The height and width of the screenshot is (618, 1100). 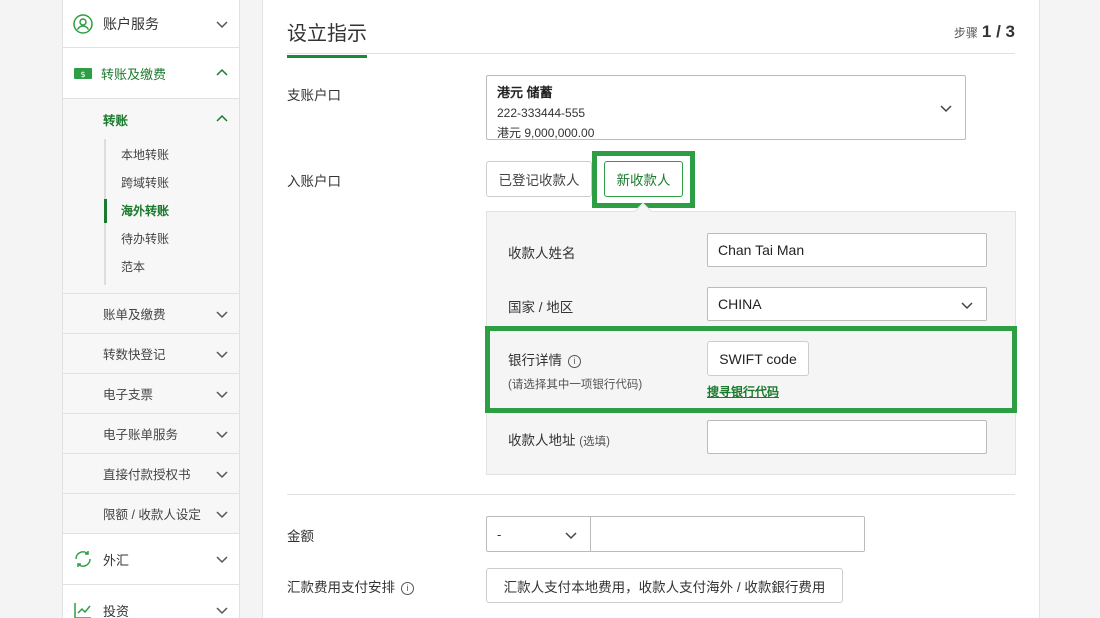 I want to click on page-header: 设立指示 步骤 1 / 3, so click(x=651, y=29).